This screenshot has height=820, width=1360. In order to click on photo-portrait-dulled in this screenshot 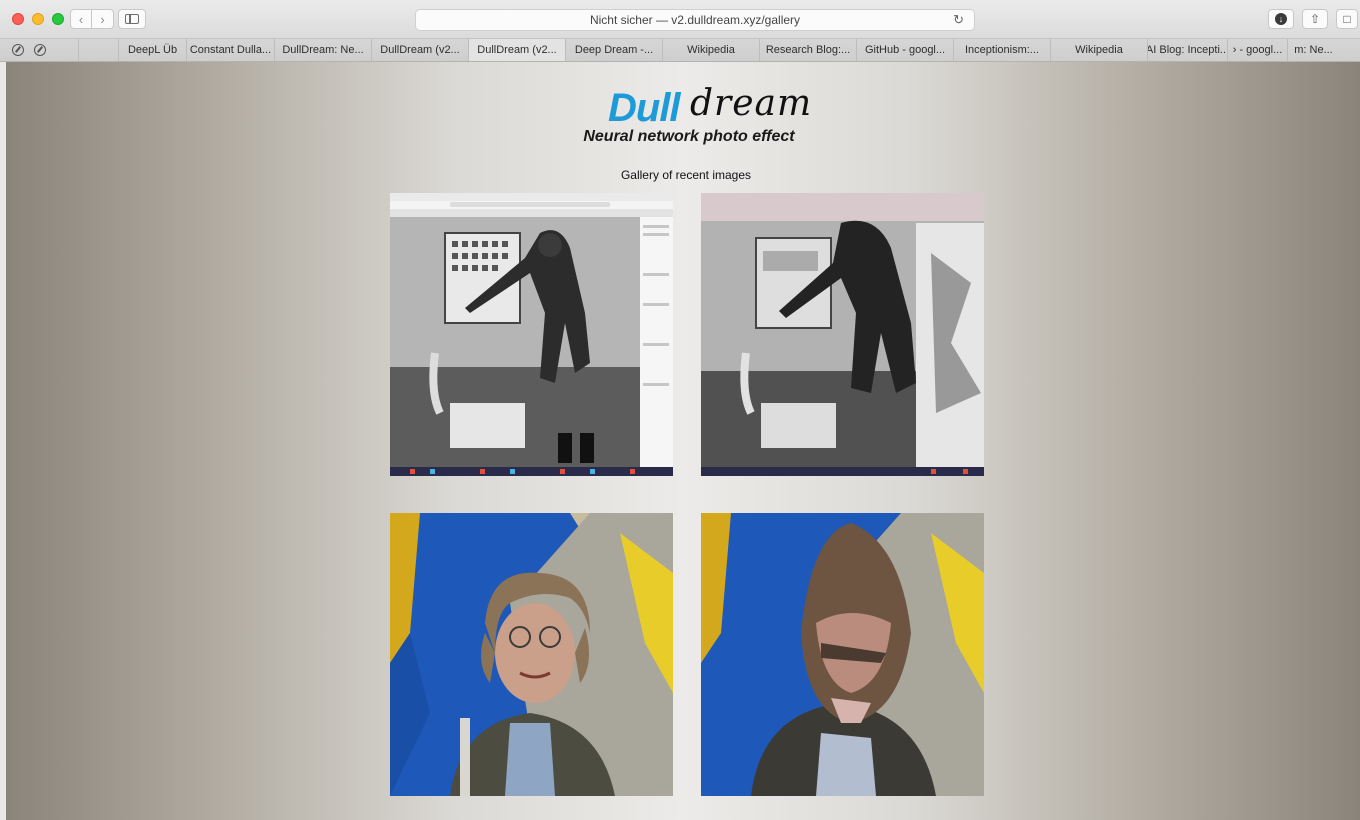, I will do `click(842, 654)`.